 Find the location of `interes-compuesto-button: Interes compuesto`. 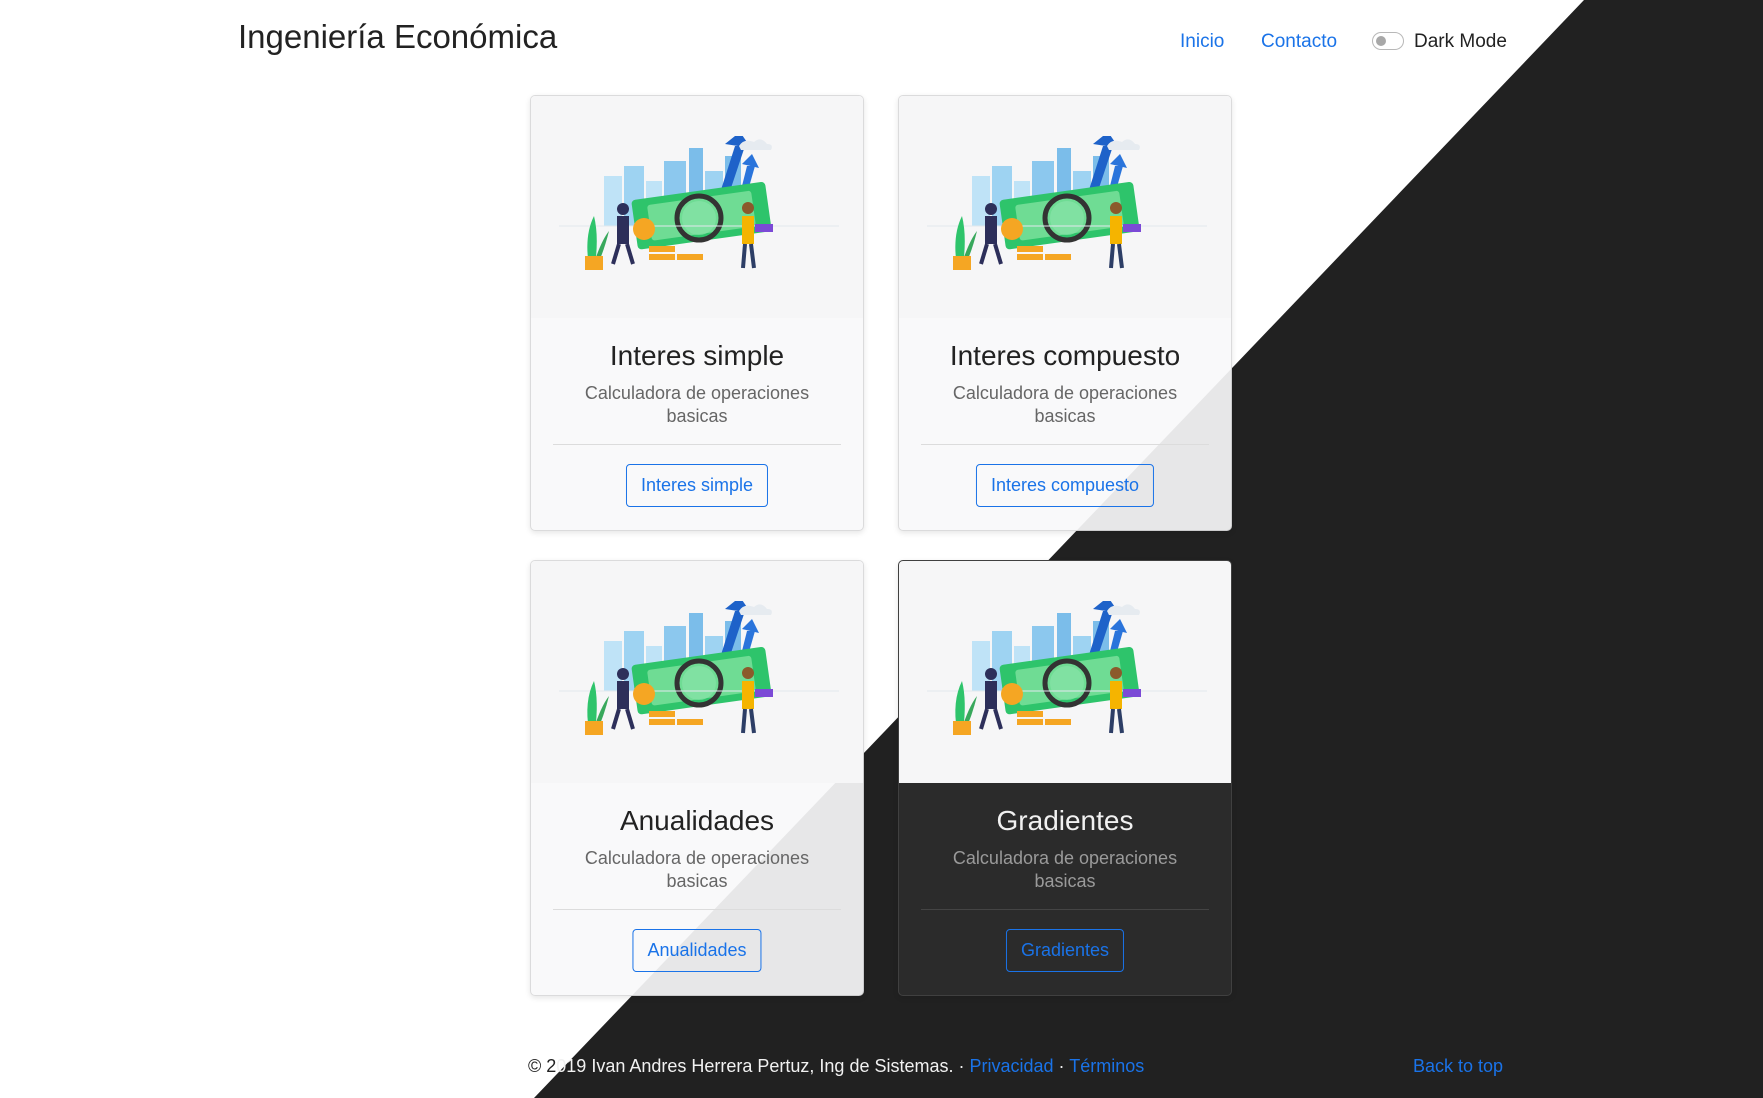

interes-compuesto-button: Interes compuesto is located at coordinates (1065, 485).